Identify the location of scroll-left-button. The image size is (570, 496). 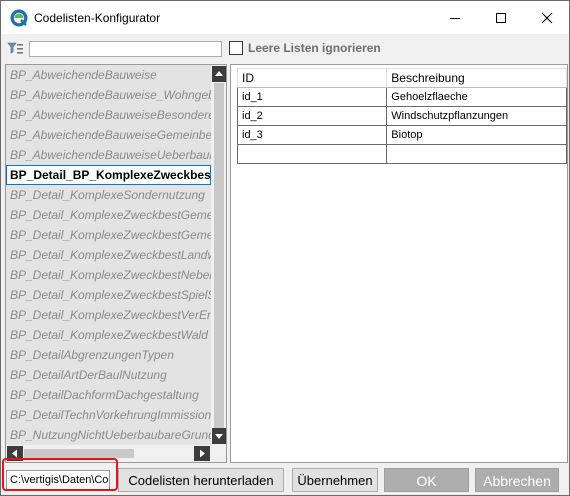
(15, 453).